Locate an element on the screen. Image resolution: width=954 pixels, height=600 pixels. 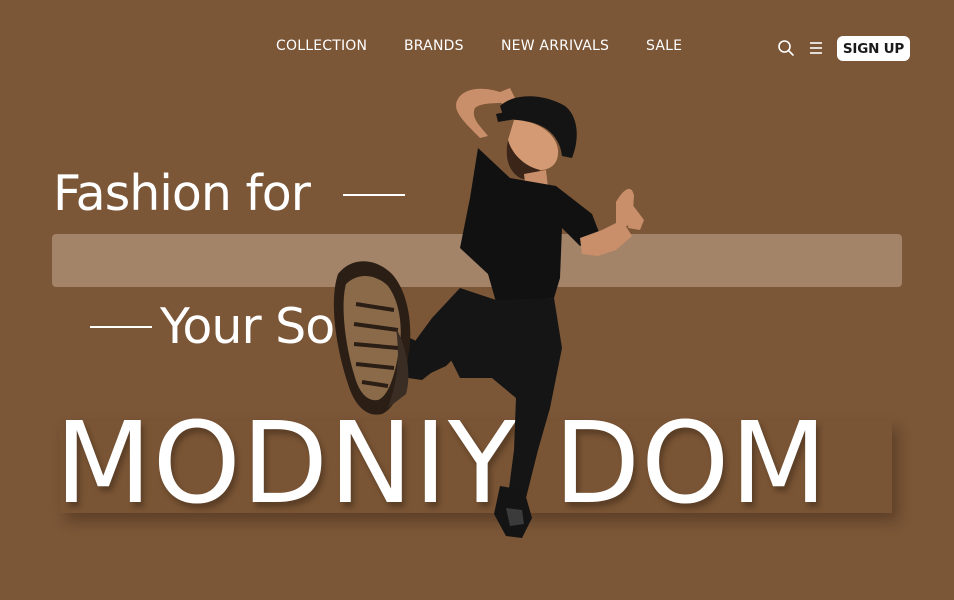
nav-link-new-arrivals: NEW ARRIVALS is located at coordinates (555, 46).